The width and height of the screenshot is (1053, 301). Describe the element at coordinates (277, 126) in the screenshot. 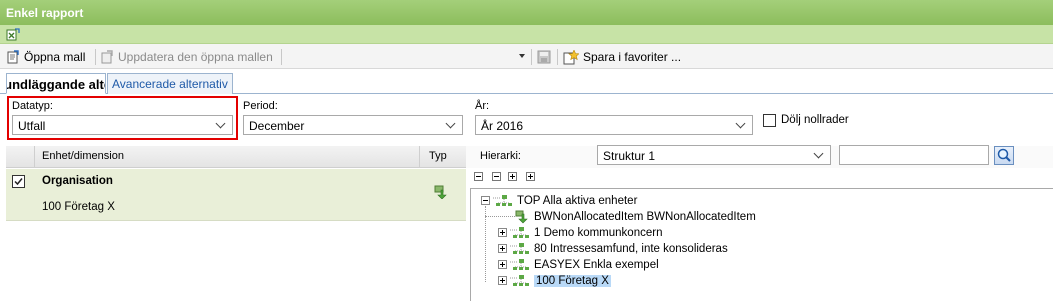

I see `period-value: December` at that location.